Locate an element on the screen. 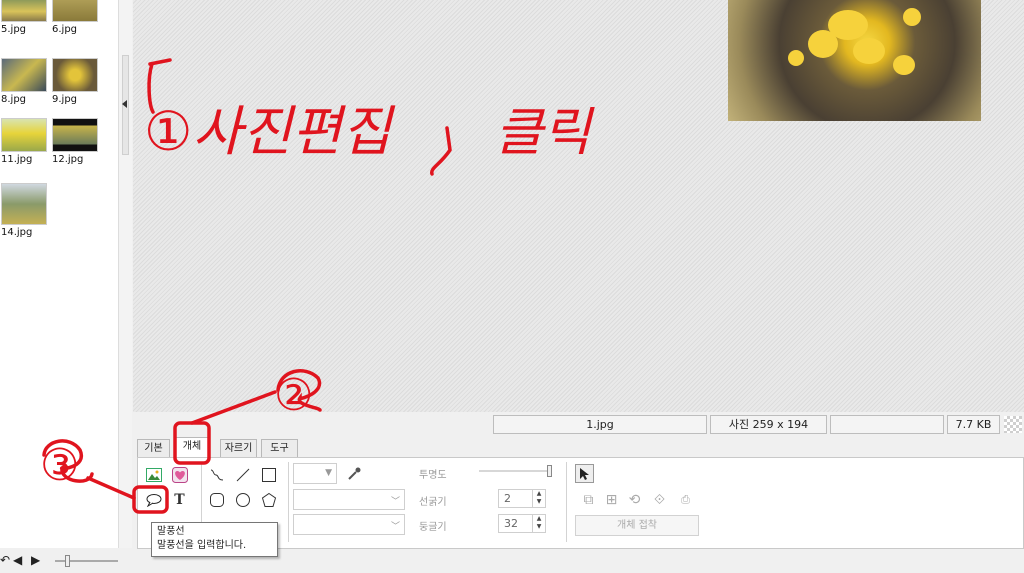 This screenshot has width=1024, height=573. group-icon: ⟐ is located at coordinates (659, 499).